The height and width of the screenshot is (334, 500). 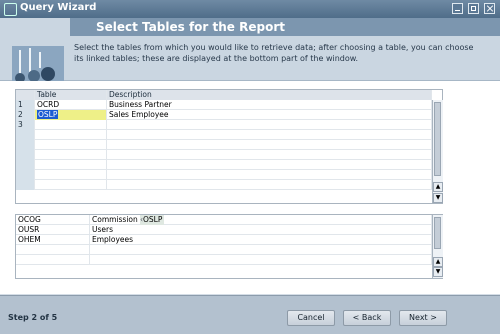 I want to click on linked-table-row: OCOG Commission ‹OSLP, so click(x=224, y=220).